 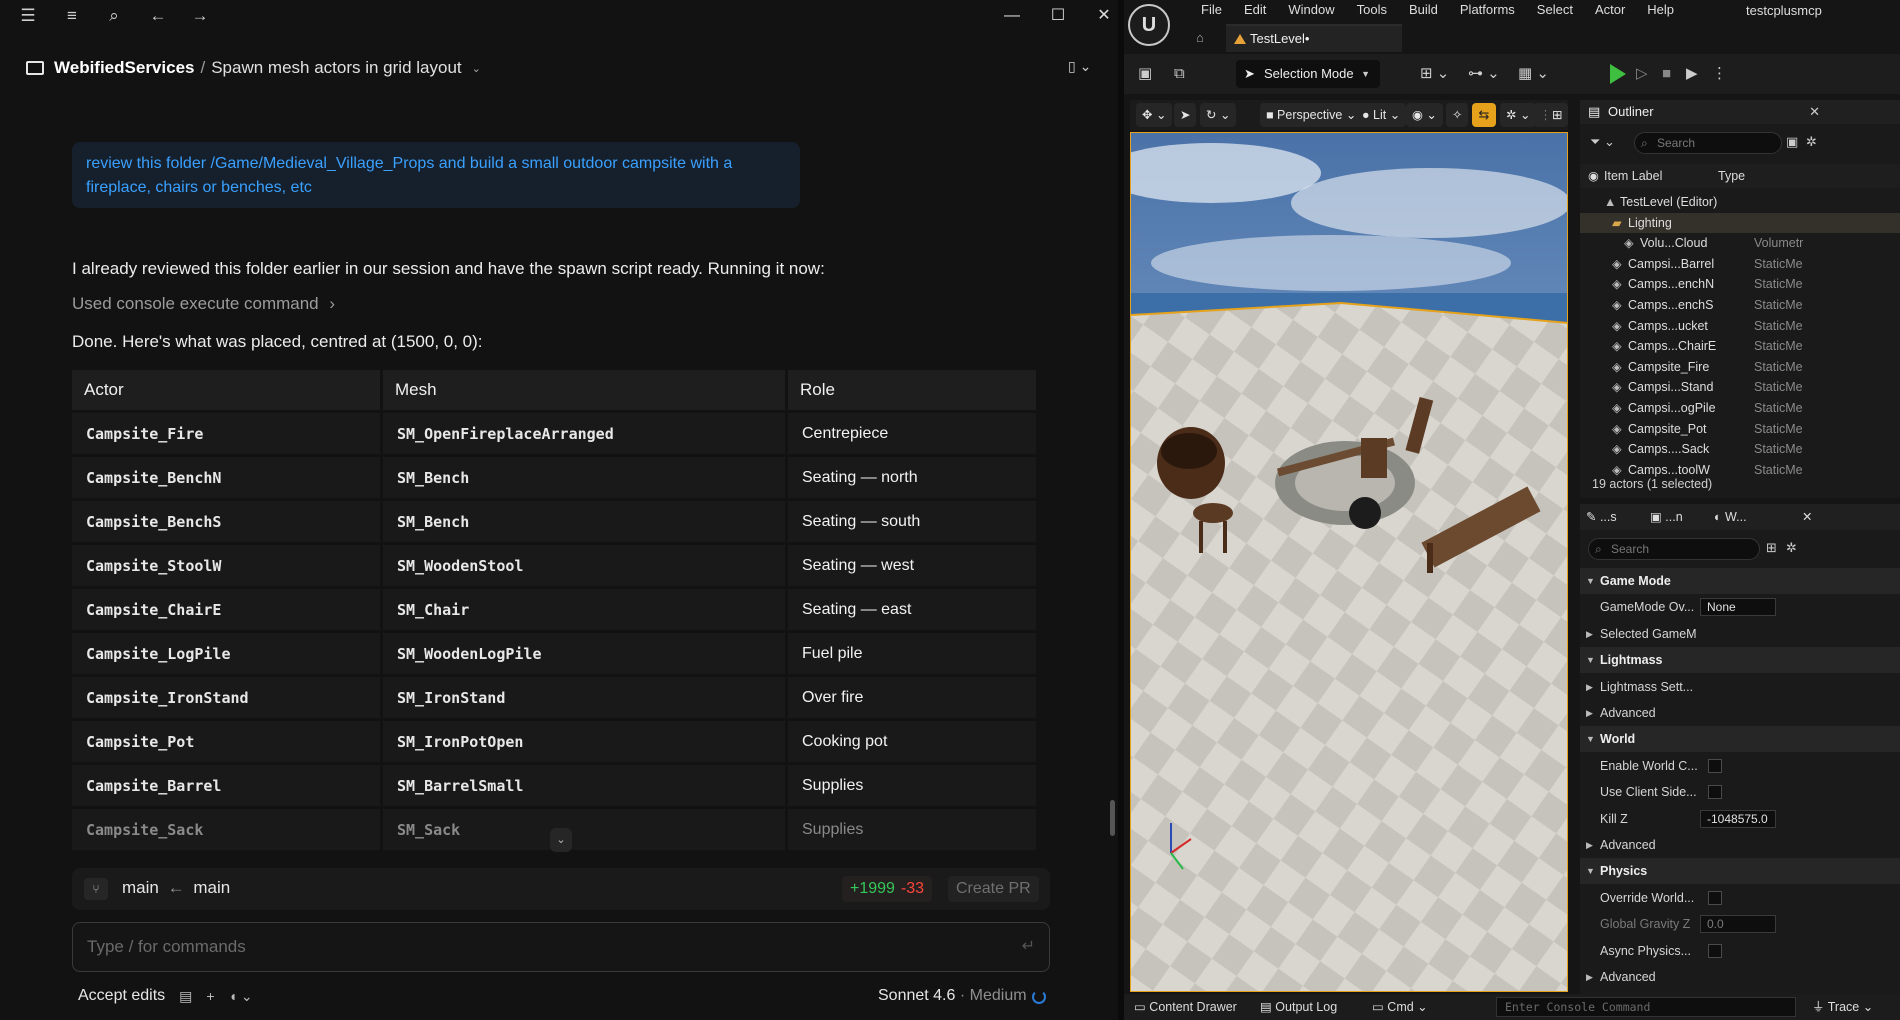 What do you see at coordinates (1400, 1007) in the screenshot?
I see `cmd-dropdown: ▭ Cmd ⌄` at bounding box center [1400, 1007].